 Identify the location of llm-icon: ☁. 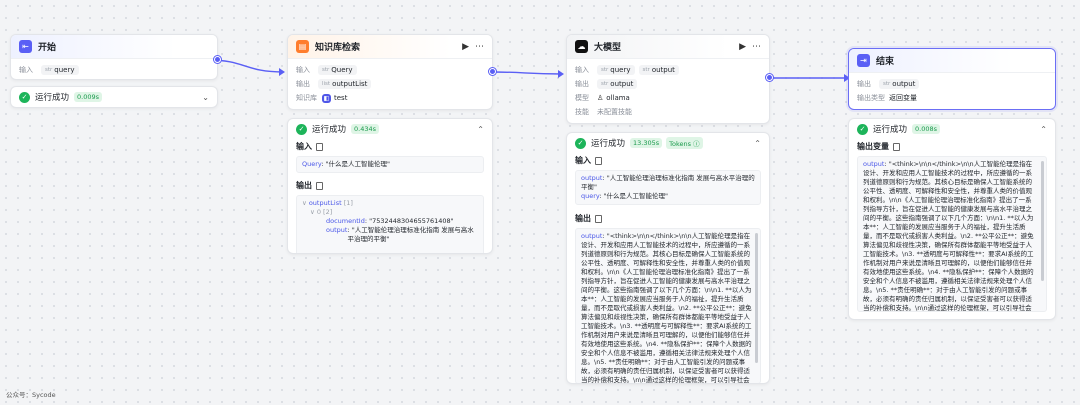
(581, 46).